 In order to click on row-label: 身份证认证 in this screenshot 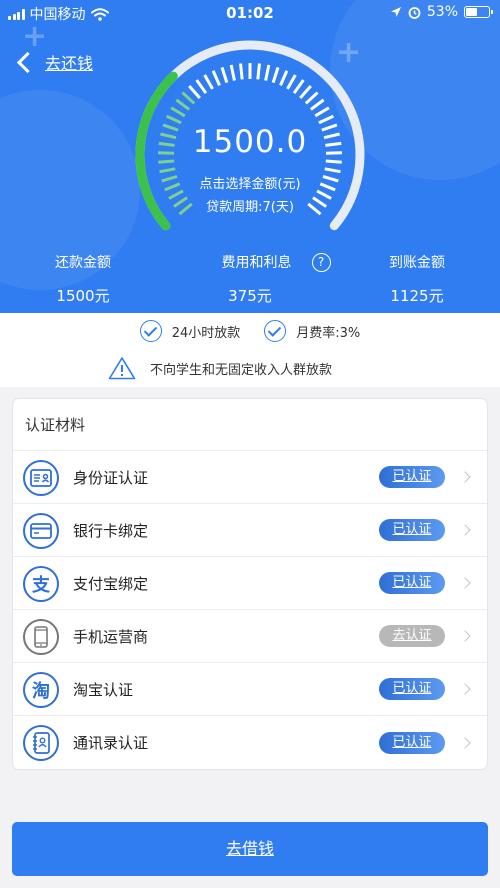, I will do `click(111, 477)`.